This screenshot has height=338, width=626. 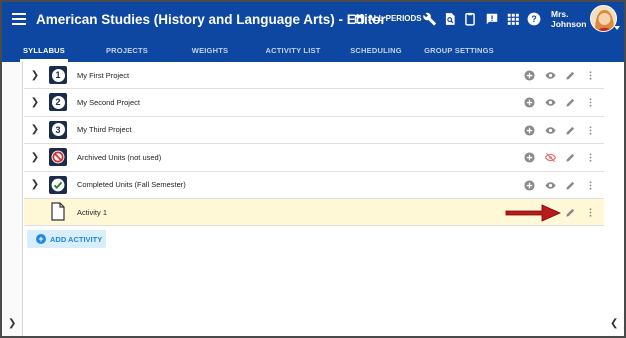 What do you see at coordinates (12, 323) in the screenshot?
I see `expand-sidebar-icon: ❯` at bounding box center [12, 323].